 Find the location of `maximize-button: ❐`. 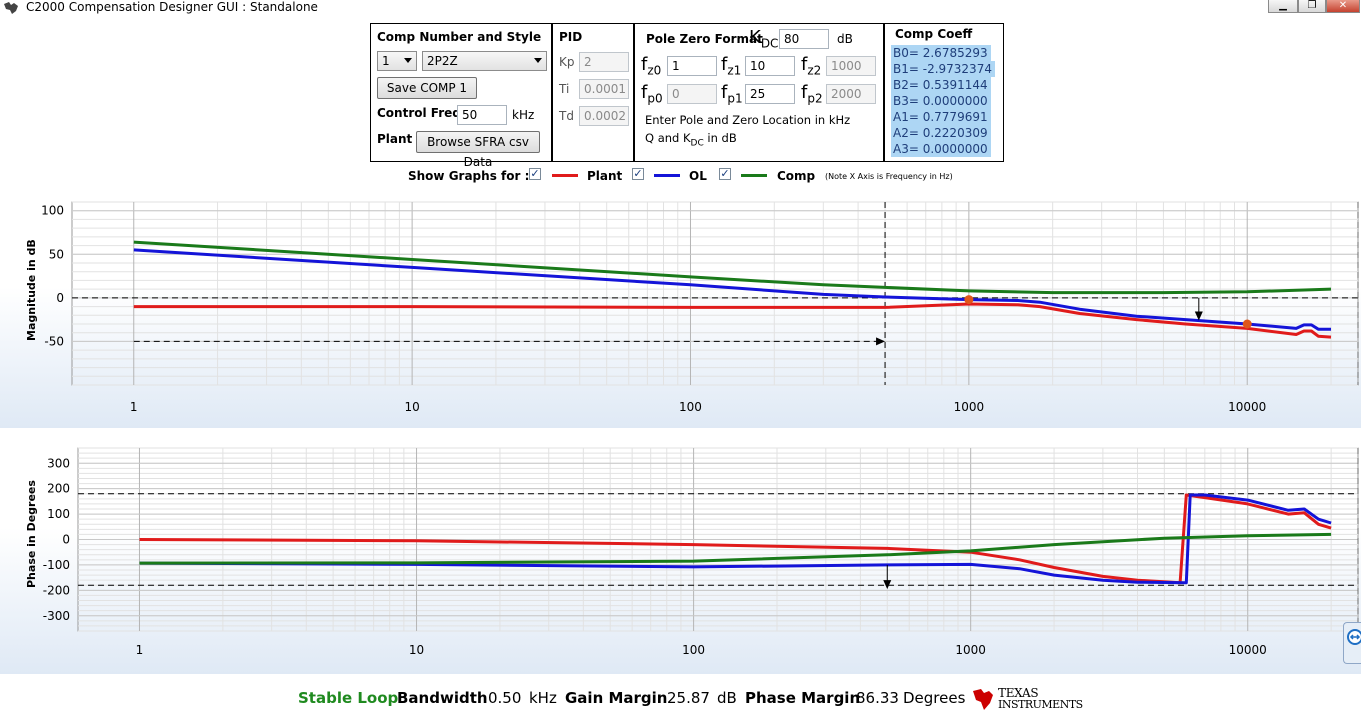

maximize-button: ❐ is located at coordinates (1312, 6).